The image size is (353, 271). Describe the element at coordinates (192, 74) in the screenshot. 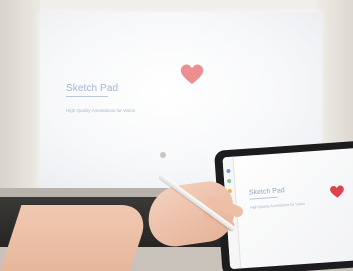

I see `projected-heart-icon` at that location.